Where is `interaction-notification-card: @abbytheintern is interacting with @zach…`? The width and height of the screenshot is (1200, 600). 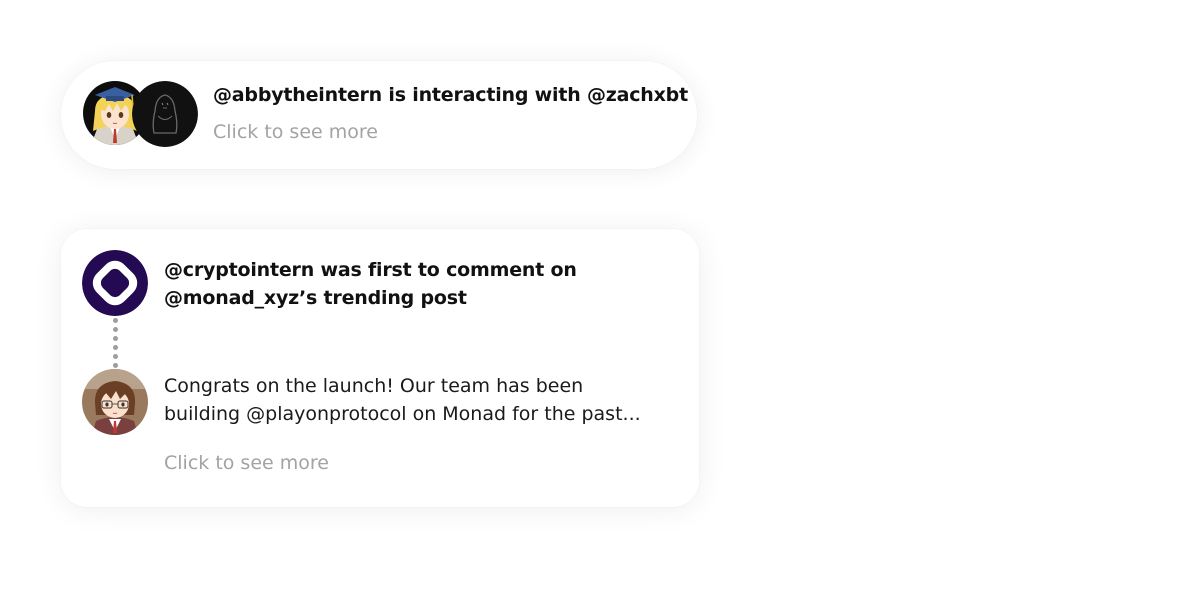
interaction-notification-card: @abbytheintern is interacting with @zach… is located at coordinates (379, 115).